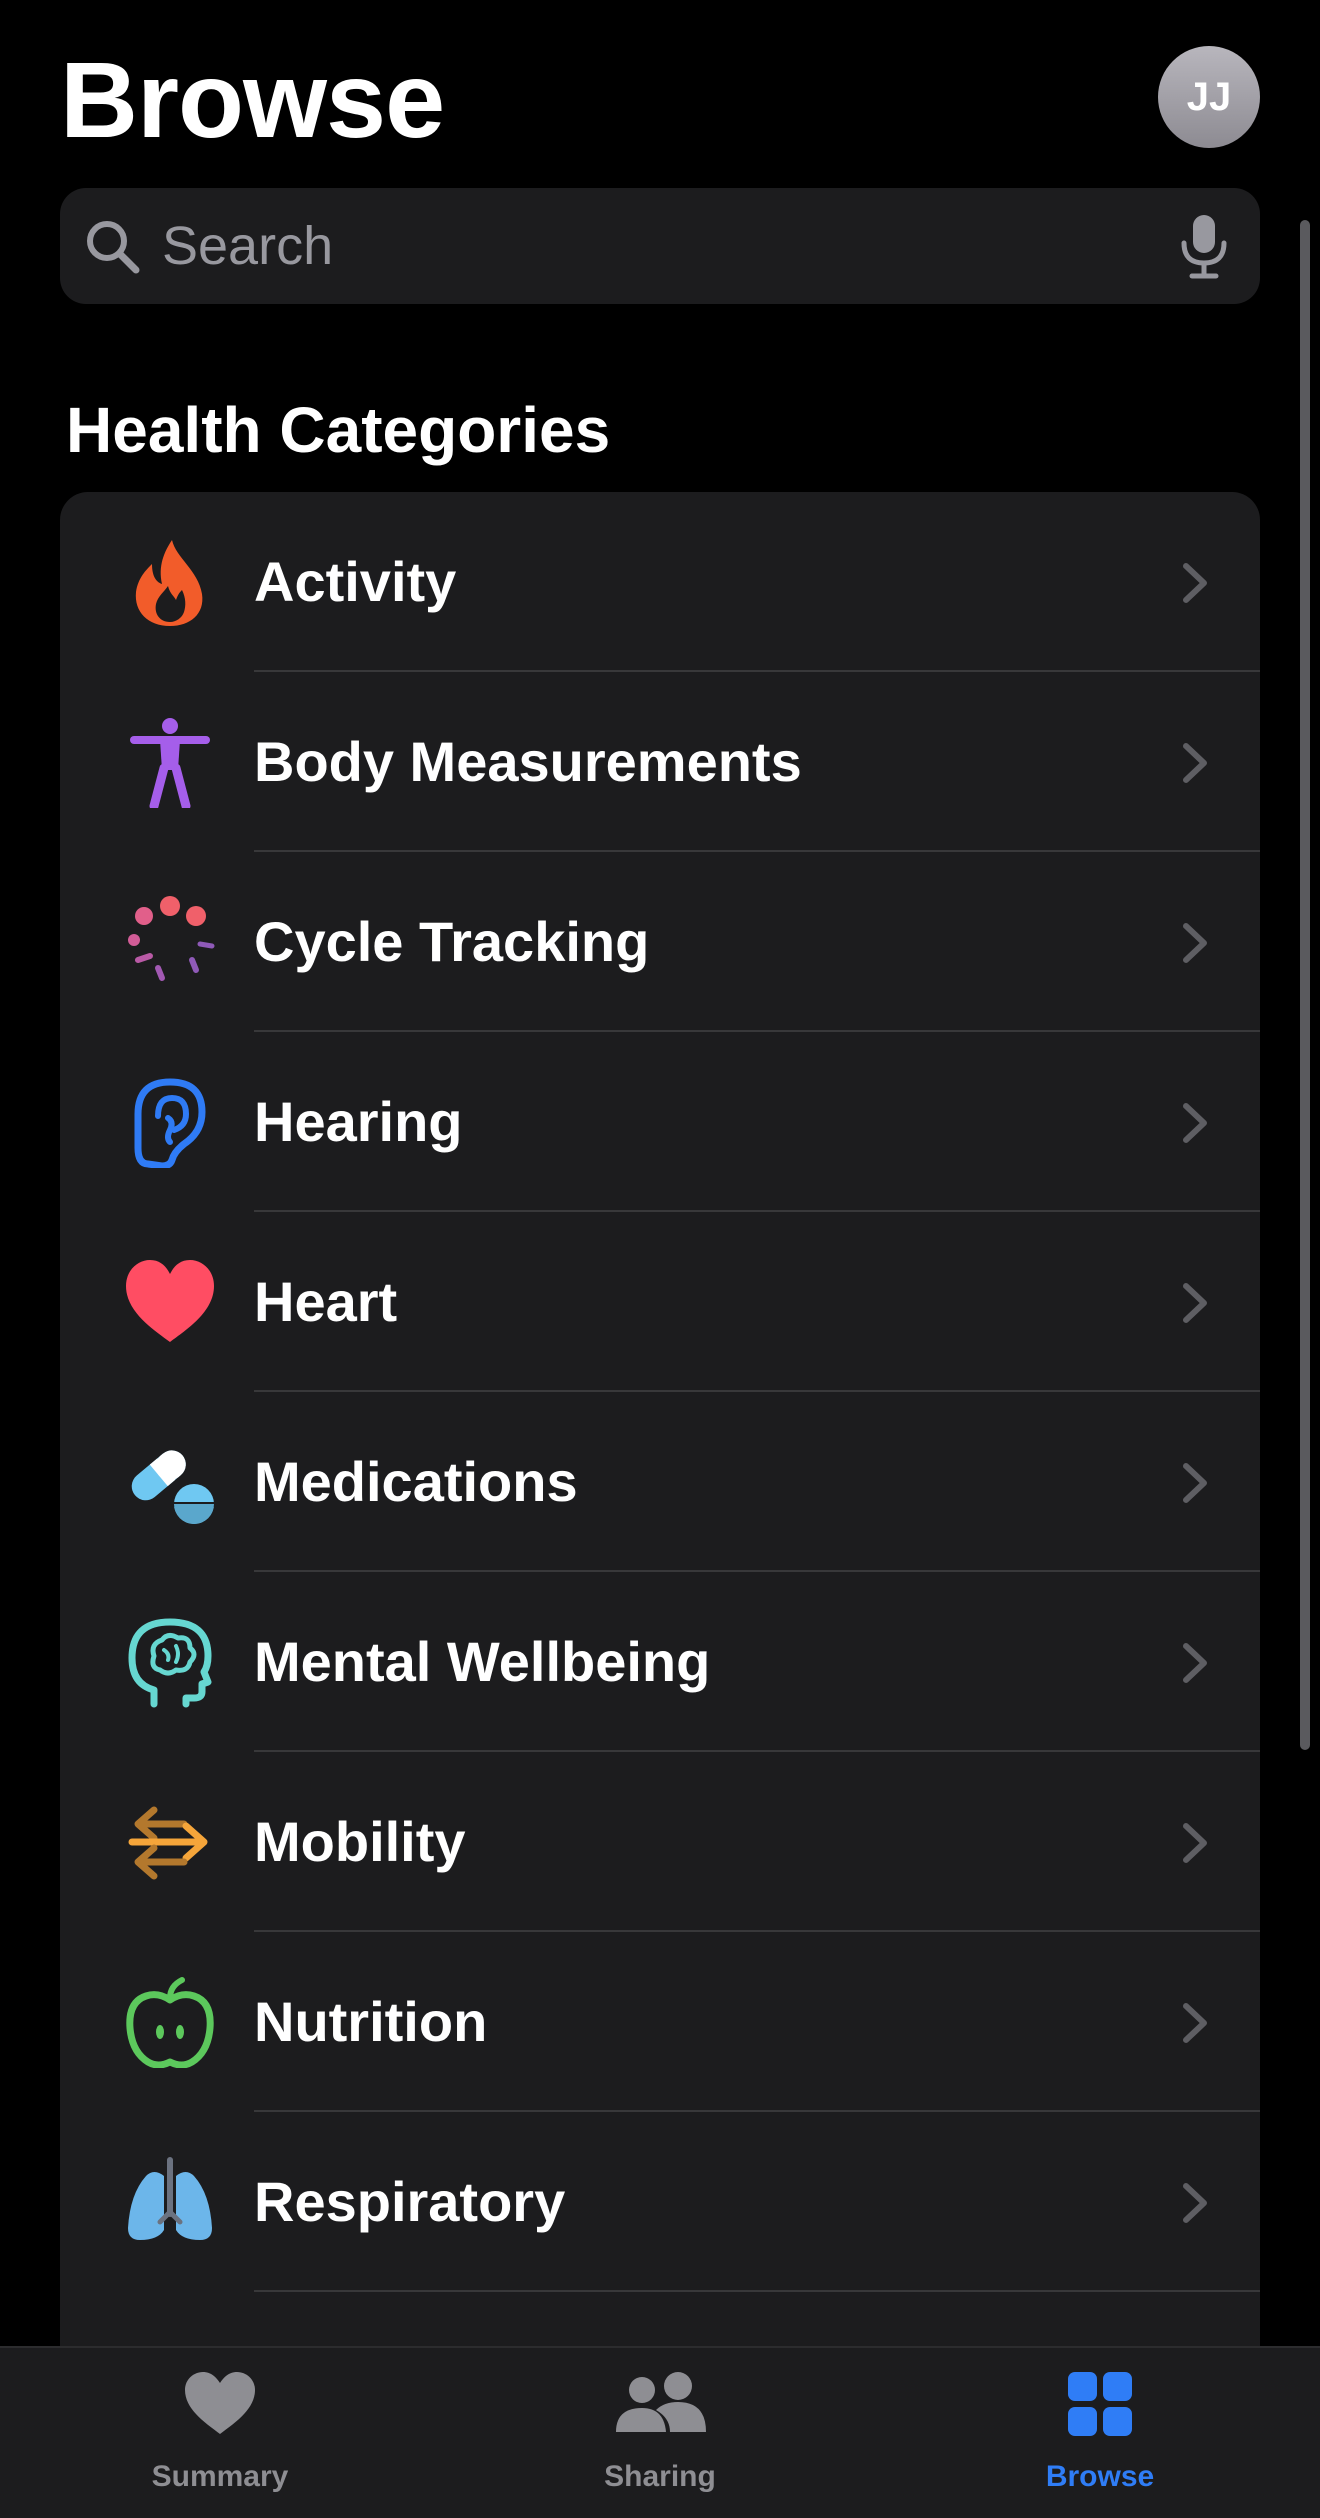 This screenshot has width=1320, height=2518. Describe the element at coordinates (252, 99) in the screenshot. I see `page-title: Browse` at that location.